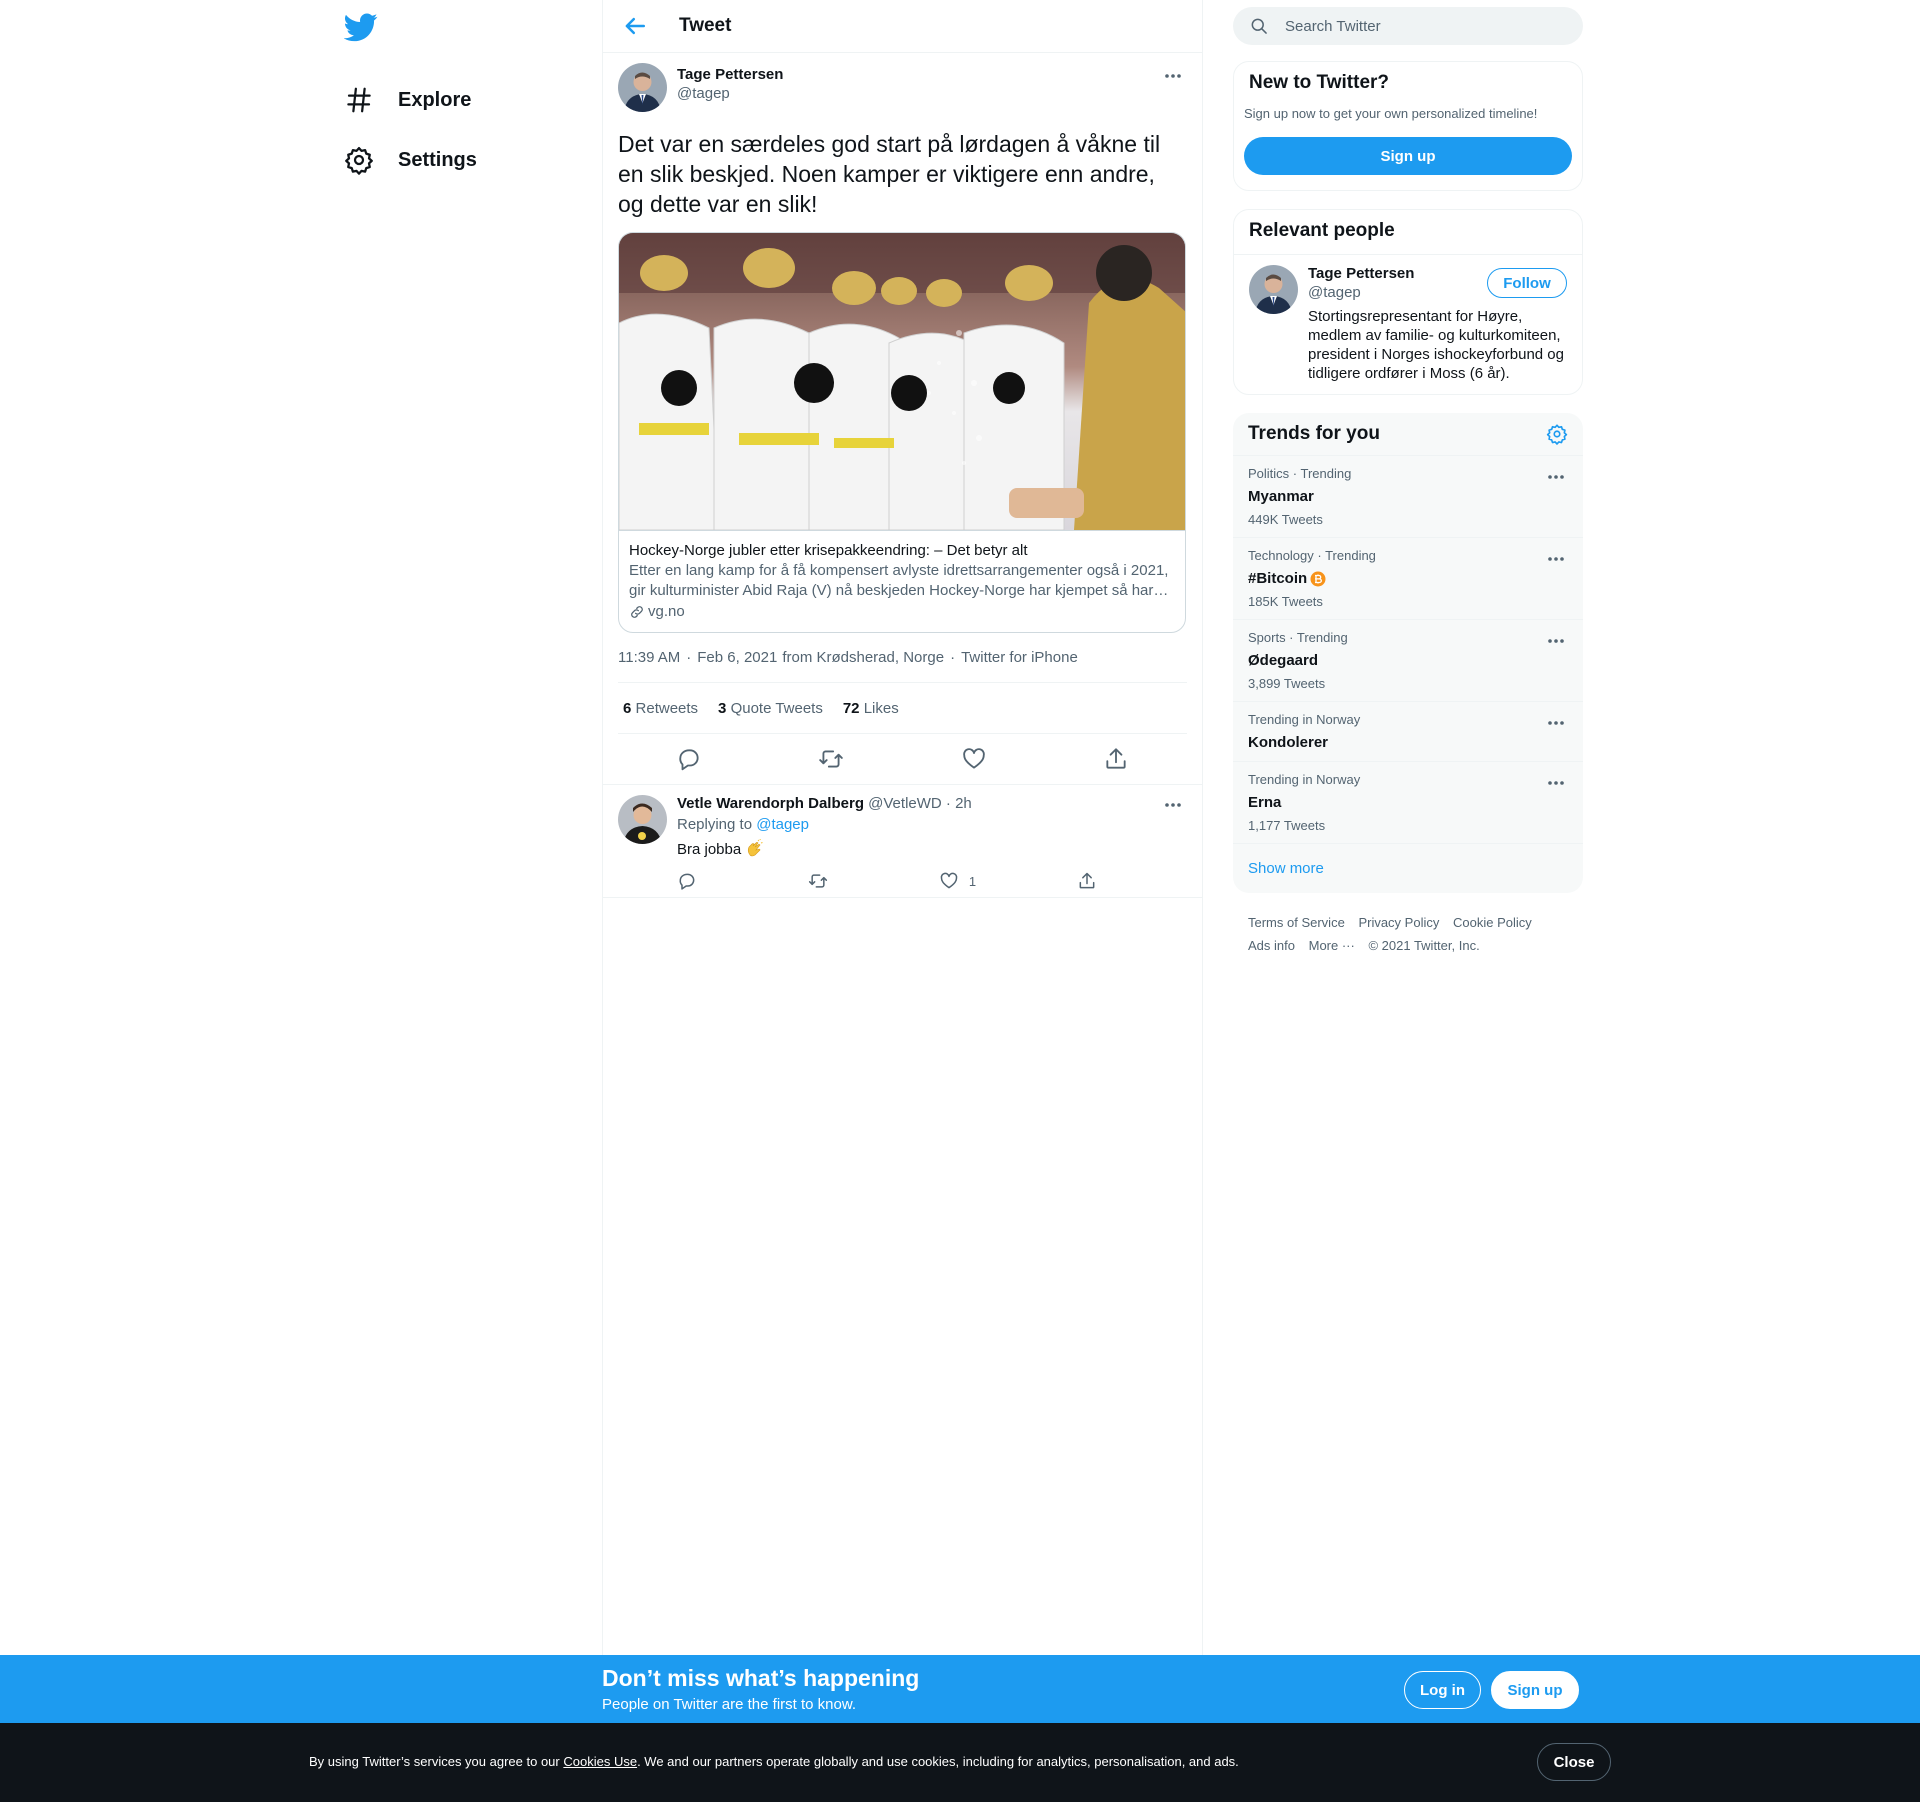 This screenshot has height=1802, width=1920. Describe the element at coordinates (1283, 660) in the screenshot. I see `trend-name: Ødegaard` at that location.